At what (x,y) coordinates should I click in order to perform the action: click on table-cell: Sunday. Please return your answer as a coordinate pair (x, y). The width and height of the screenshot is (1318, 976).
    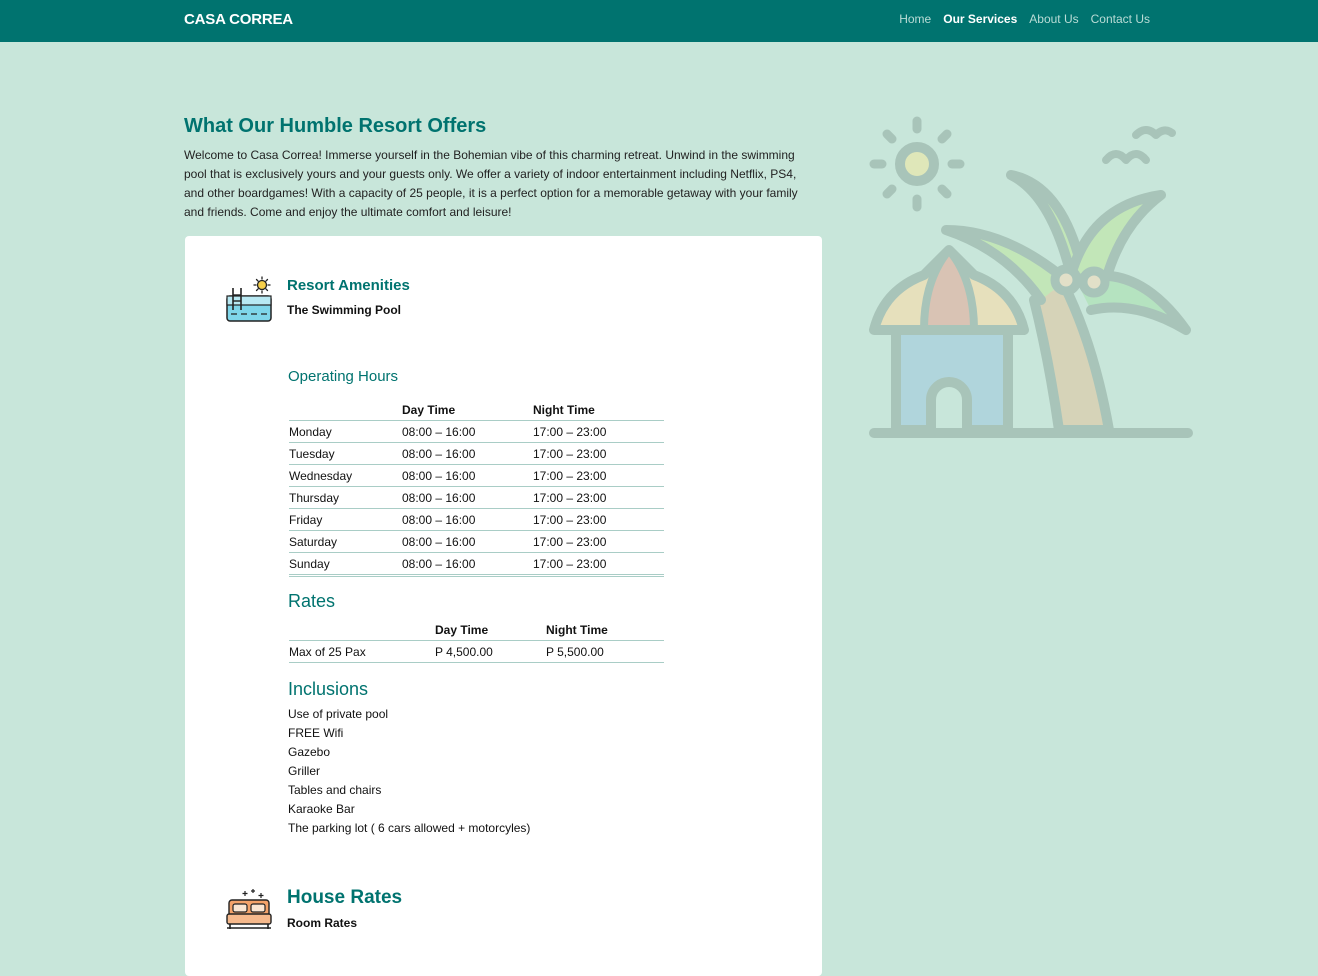
    Looking at the image, I should click on (345, 564).